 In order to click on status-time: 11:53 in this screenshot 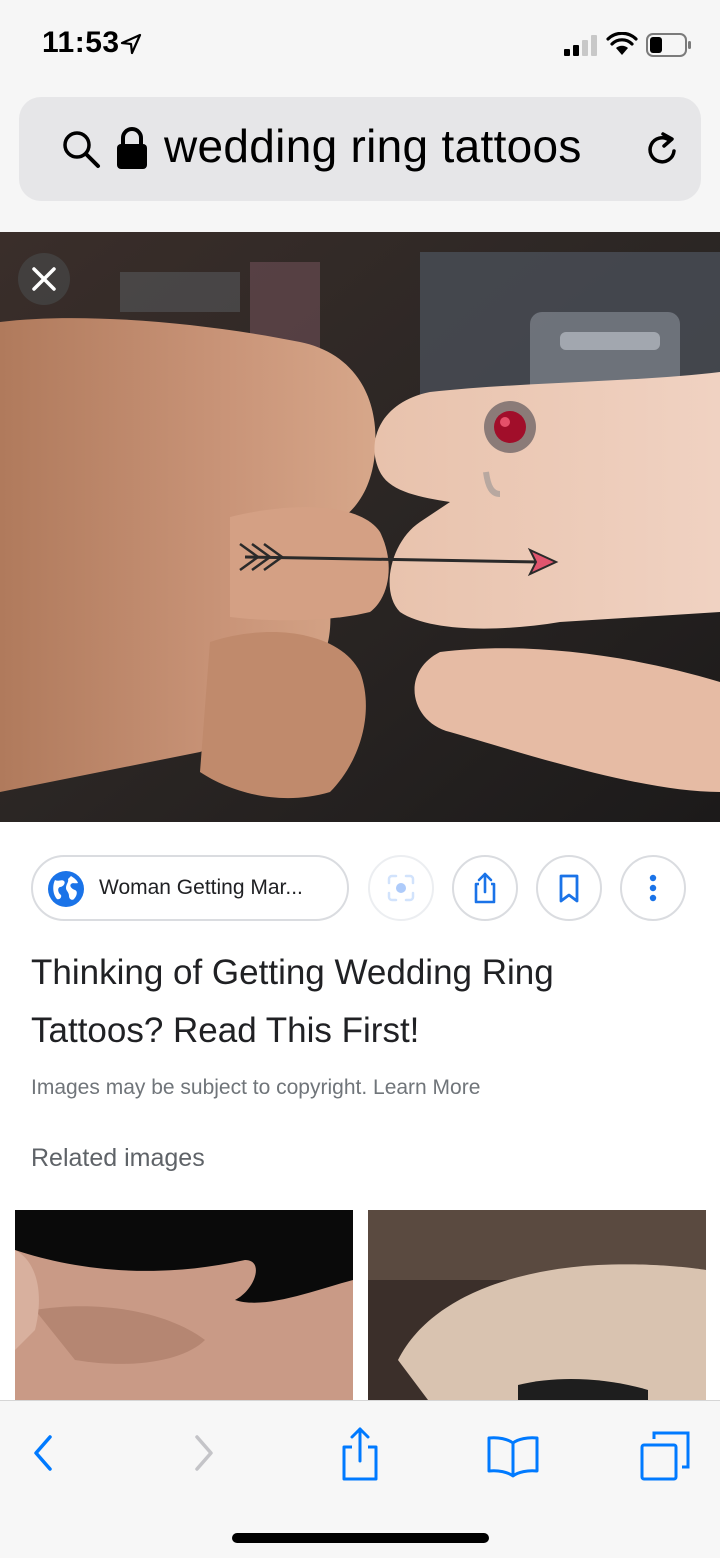, I will do `click(81, 42)`.